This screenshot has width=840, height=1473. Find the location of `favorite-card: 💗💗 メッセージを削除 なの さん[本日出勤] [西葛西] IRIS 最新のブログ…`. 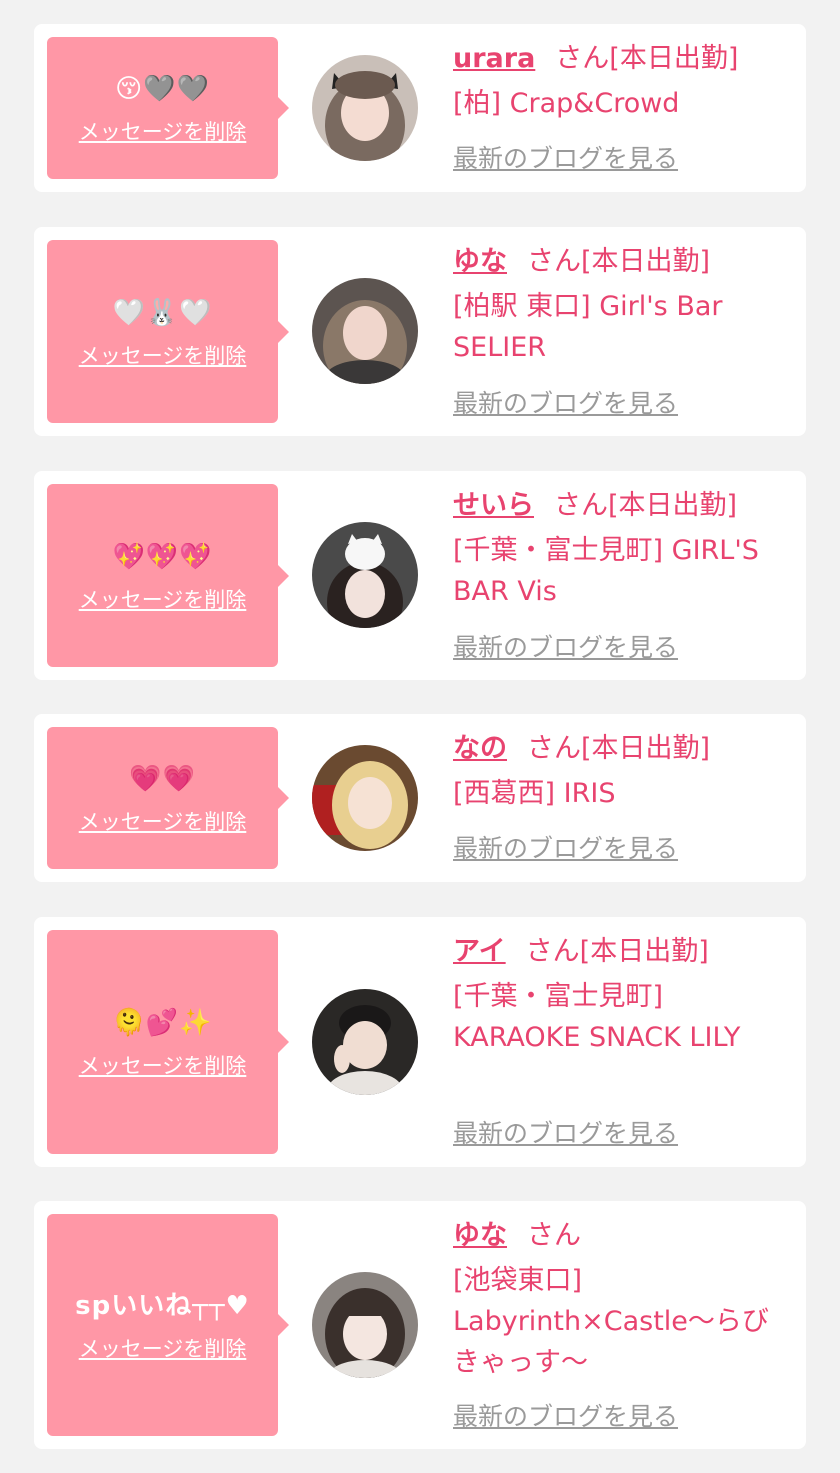

favorite-card: 💗💗 メッセージを削除 なの さん[本日出勤] [西葛西] IRIS 最新のブログ… is located at coordinates (420, 798).